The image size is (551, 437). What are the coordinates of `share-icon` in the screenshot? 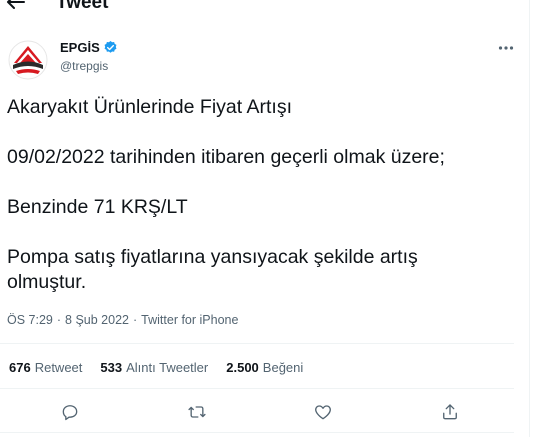 It's located at (450, 412).